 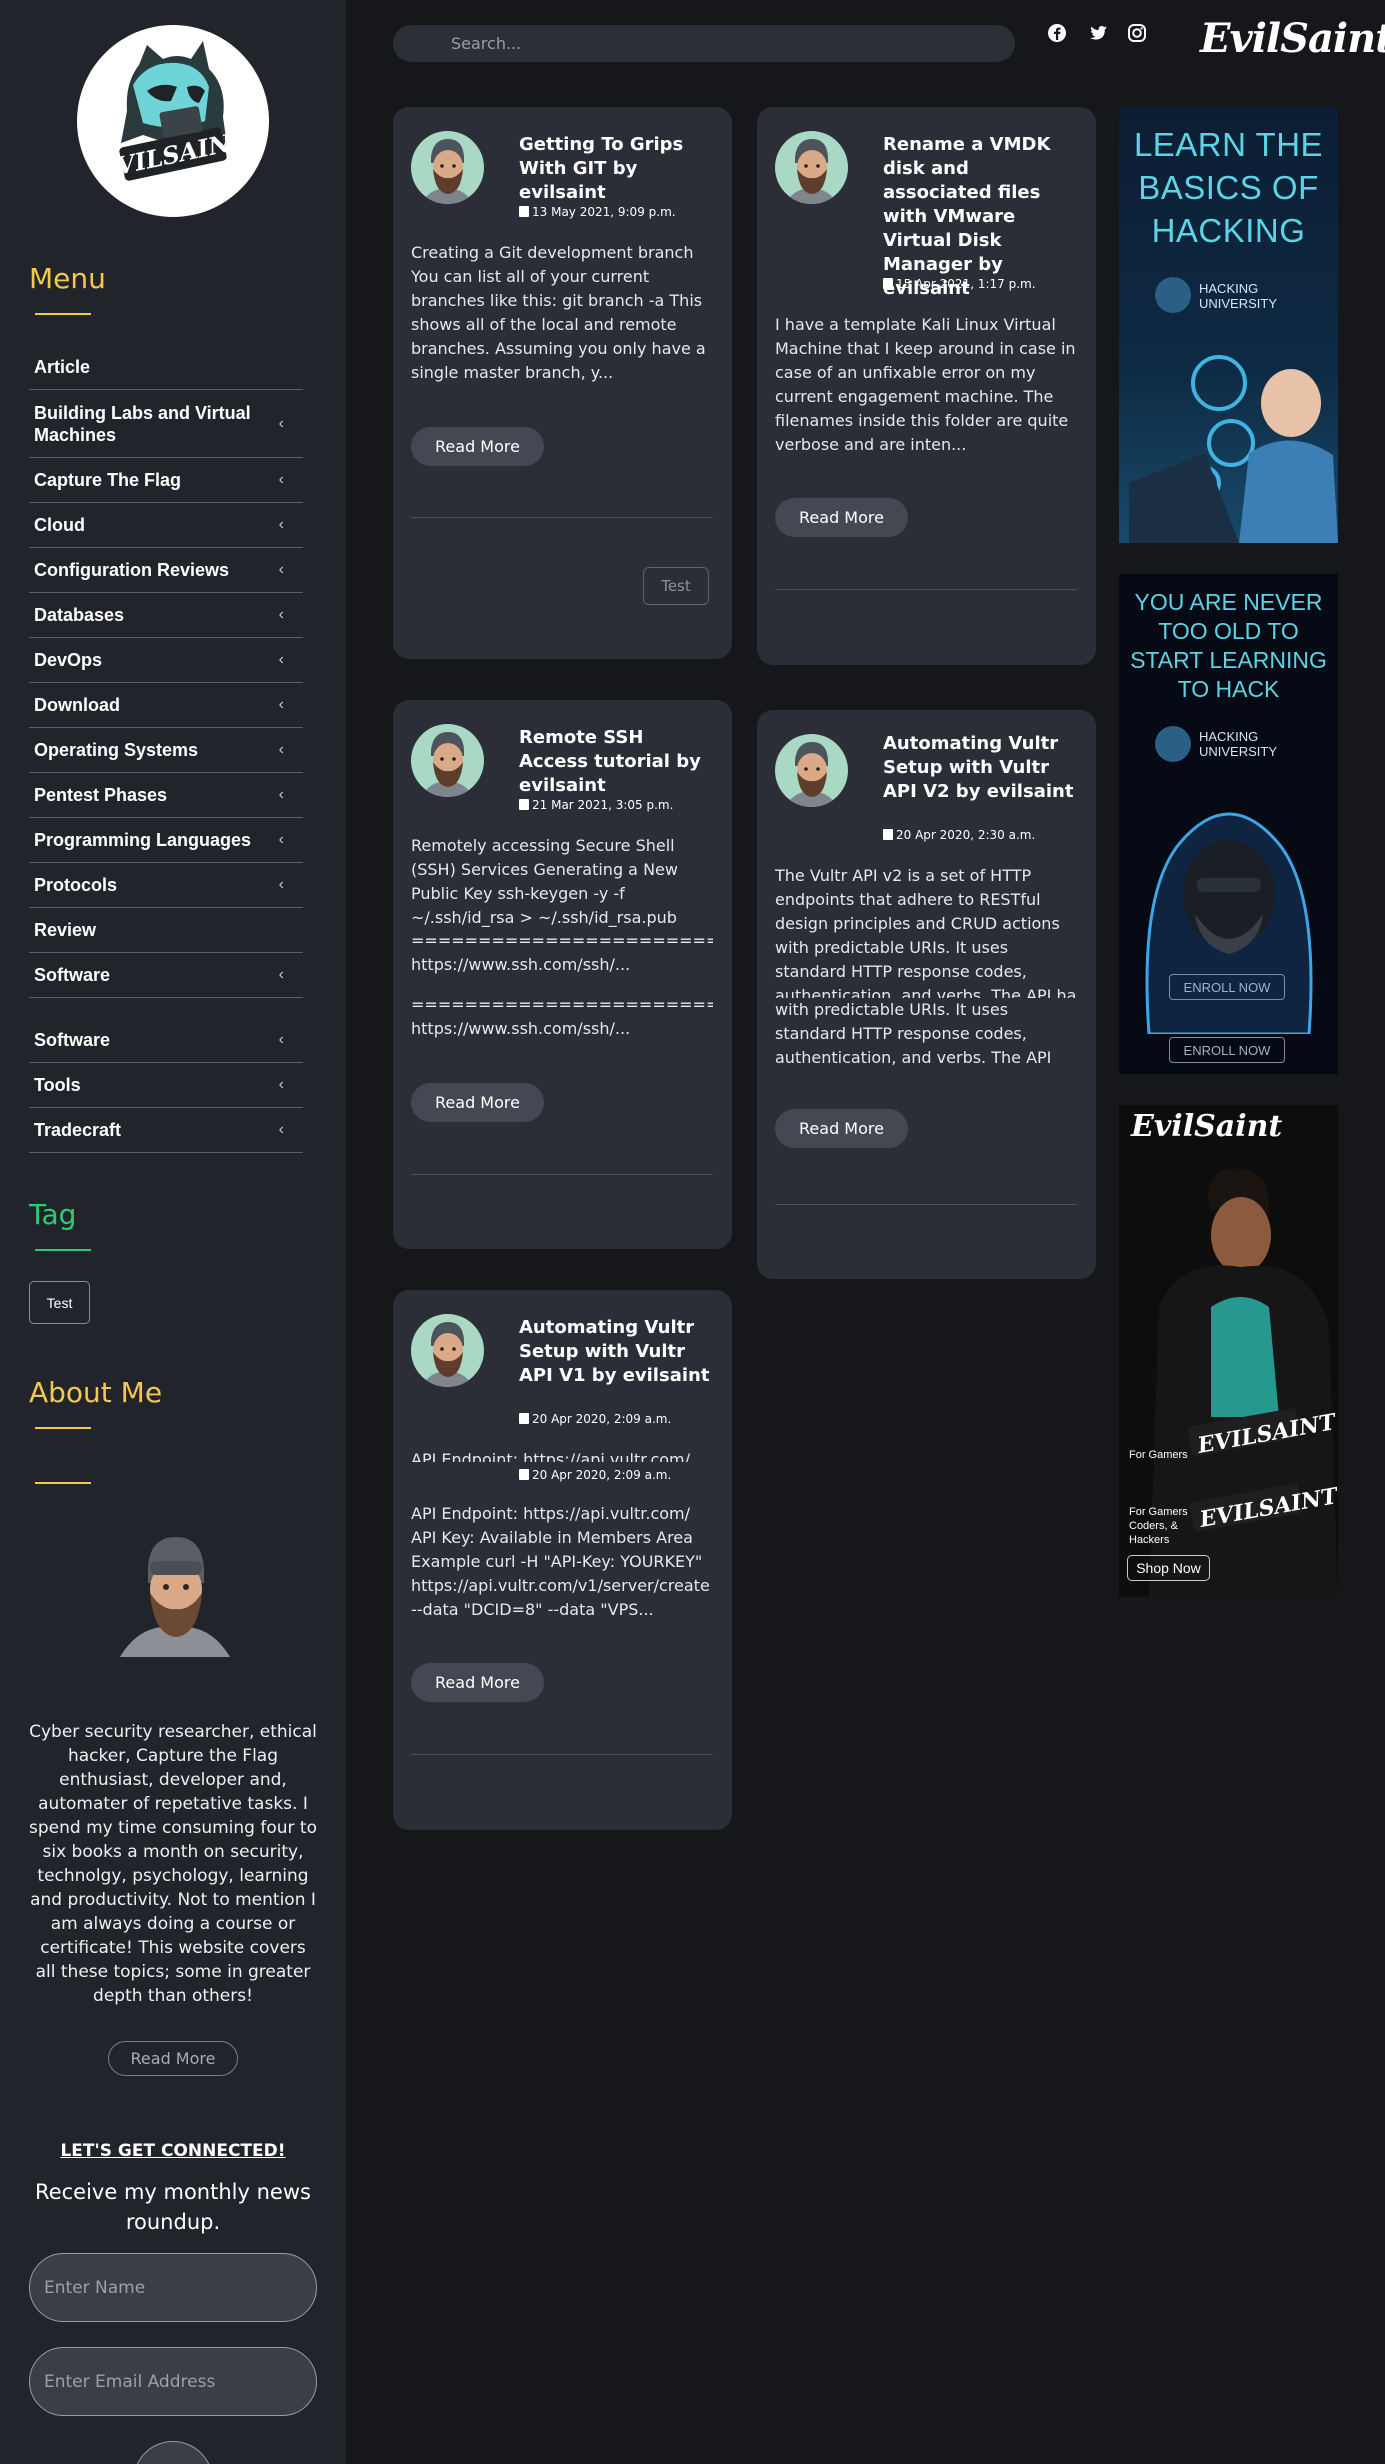 What do you see at coordinates (59, 525) in the screenshot?
I see `menu-item-label: Cloud` at bounding box center [59, 525].